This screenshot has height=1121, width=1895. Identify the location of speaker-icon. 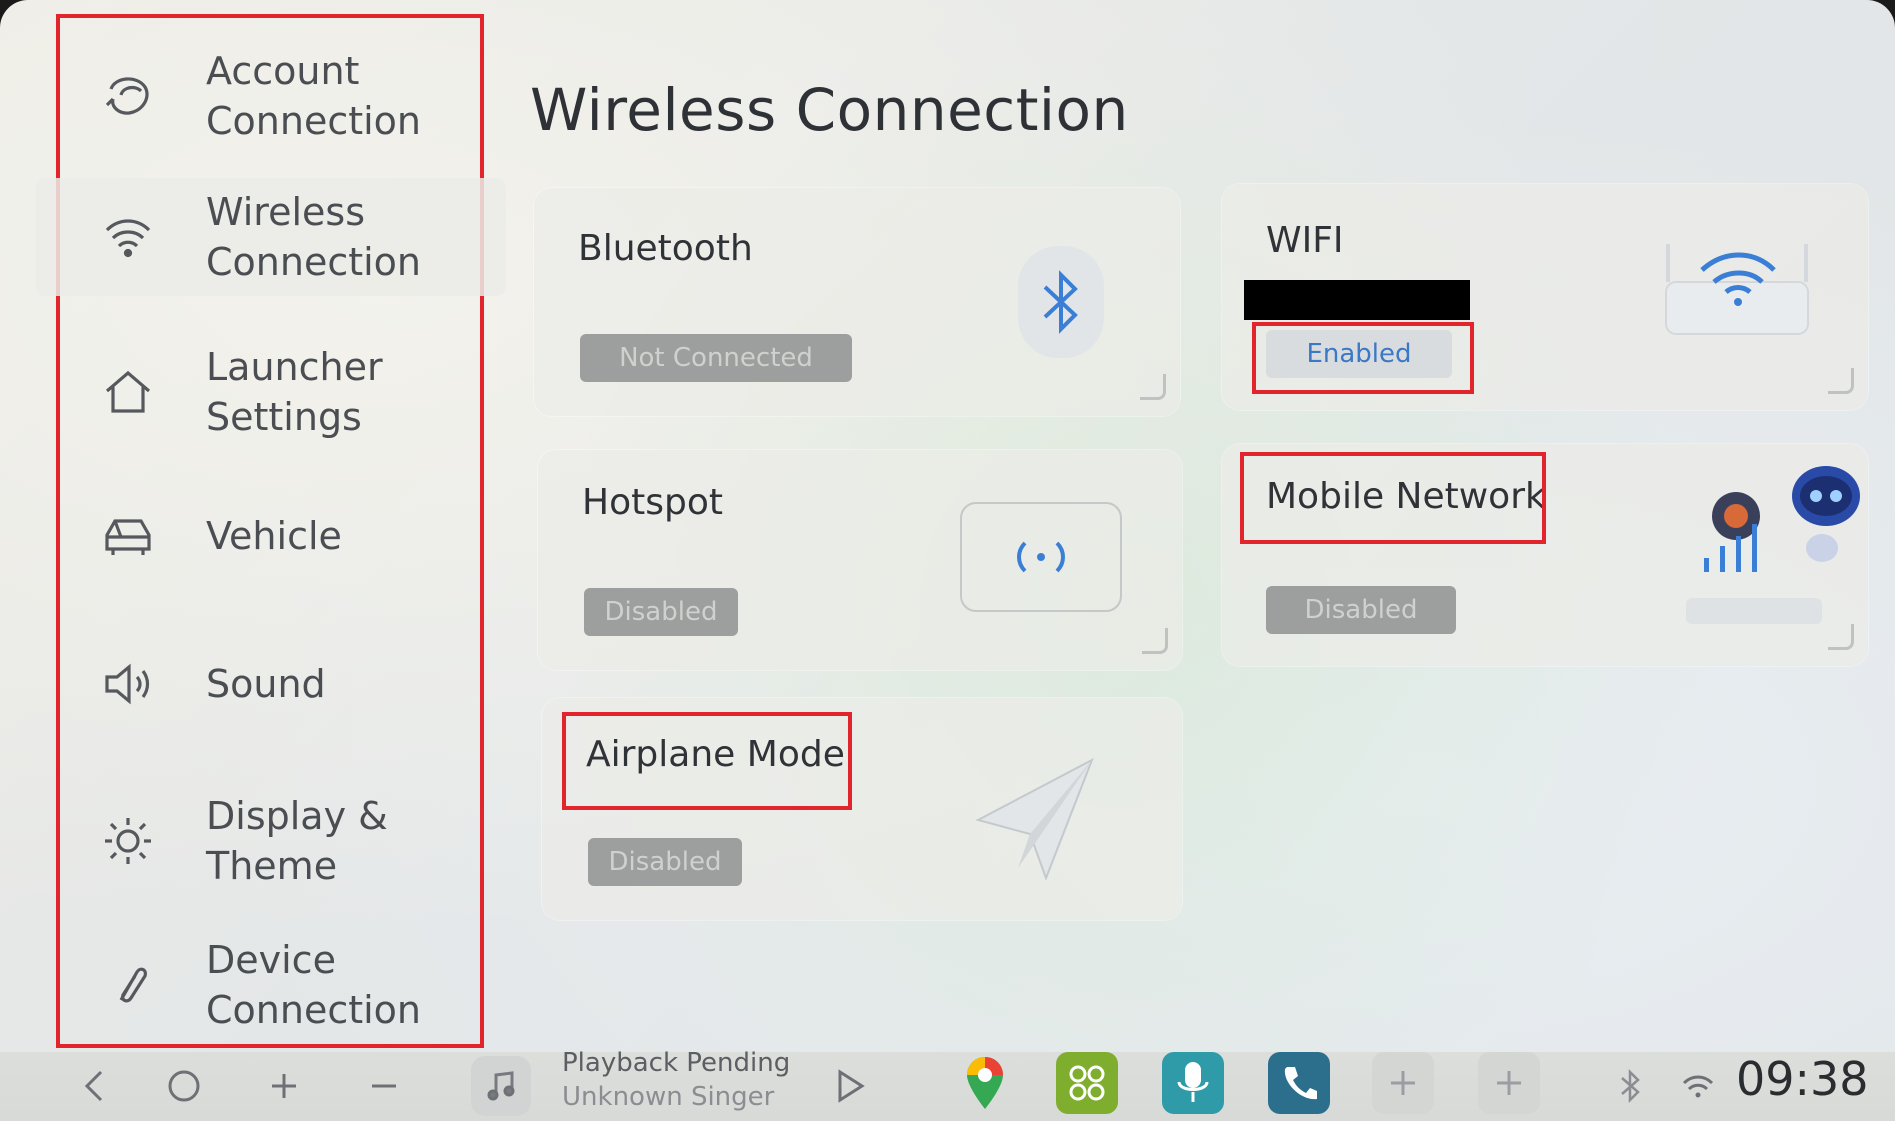
(128, 684).